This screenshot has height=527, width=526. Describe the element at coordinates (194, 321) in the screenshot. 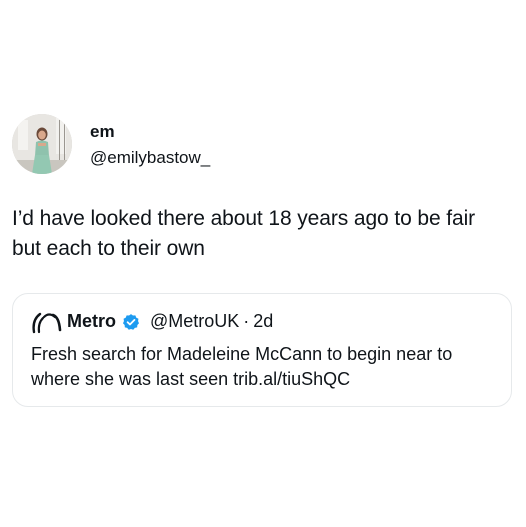

I see `quoted-user-handle: @MetroUK` at that location.